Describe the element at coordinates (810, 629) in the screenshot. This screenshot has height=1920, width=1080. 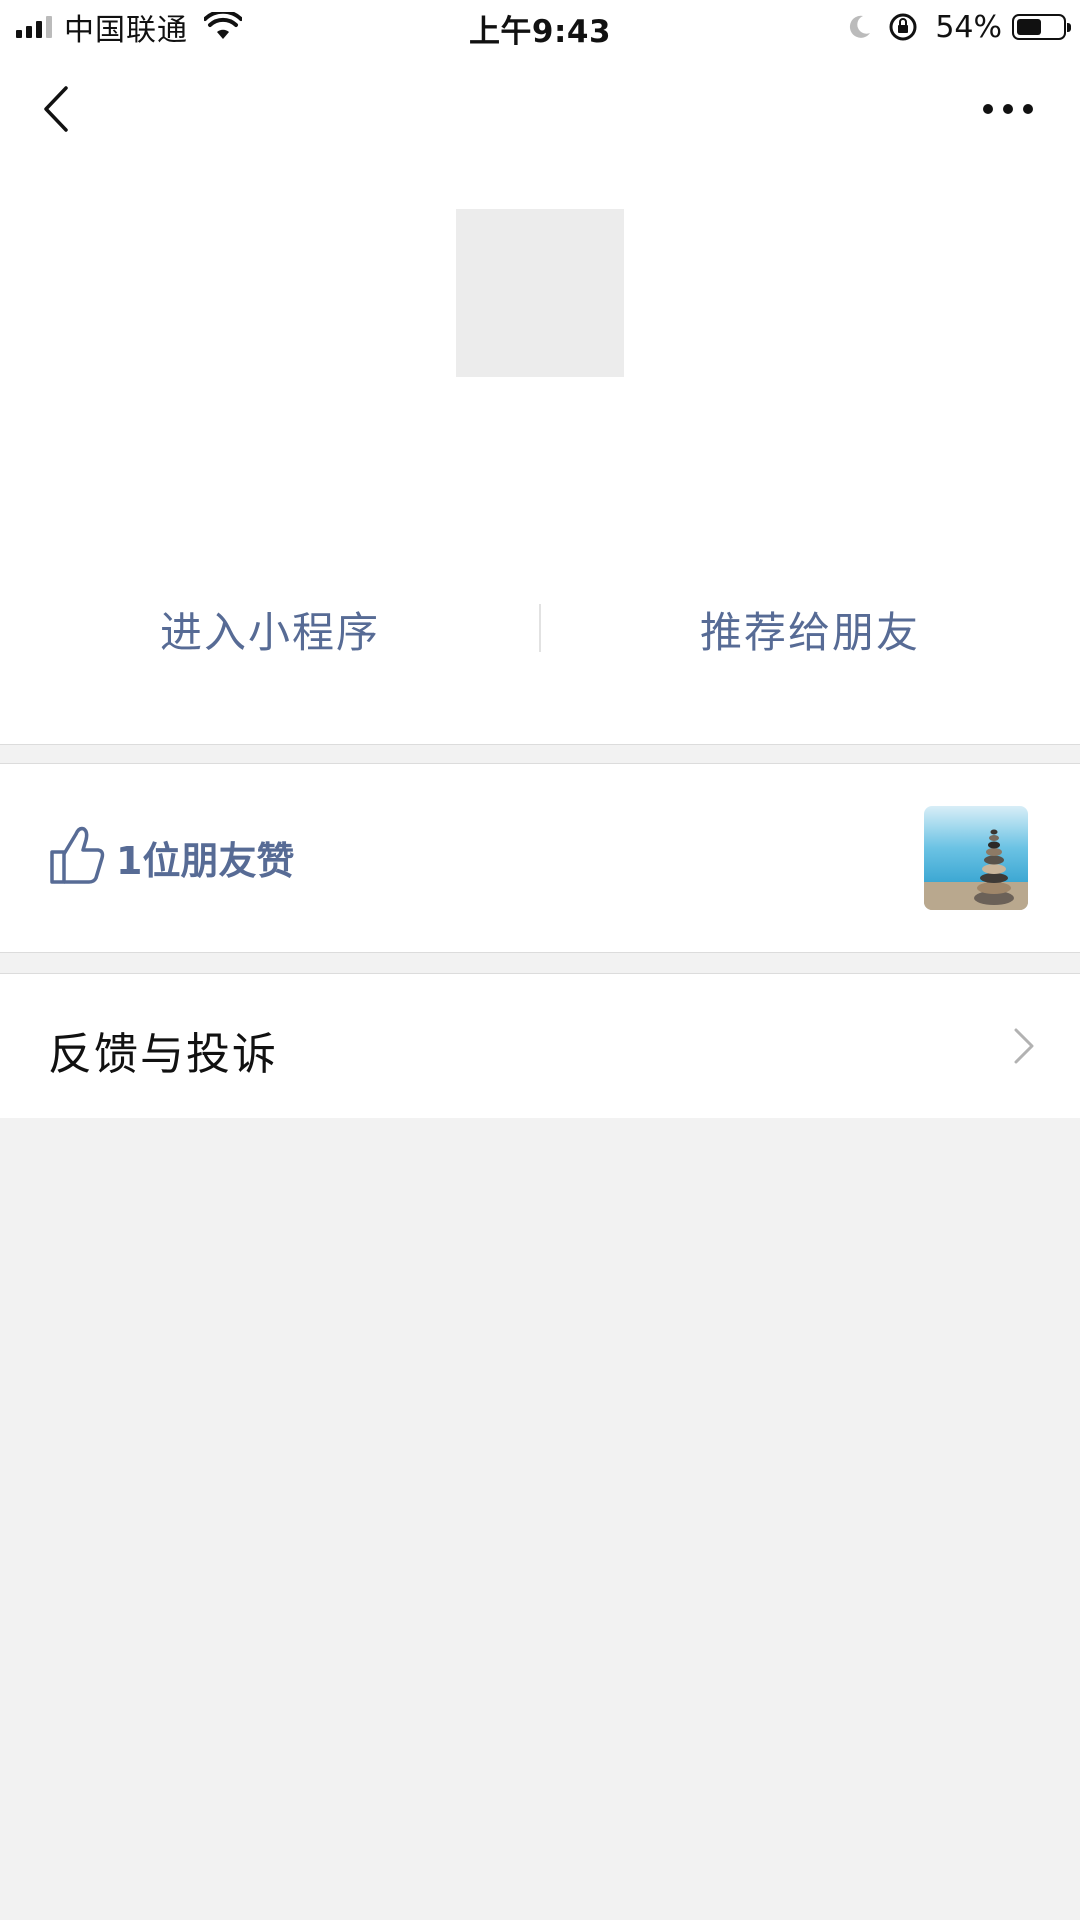
I see `recommend-to-friends-button: 推荐给朋友` at that location.